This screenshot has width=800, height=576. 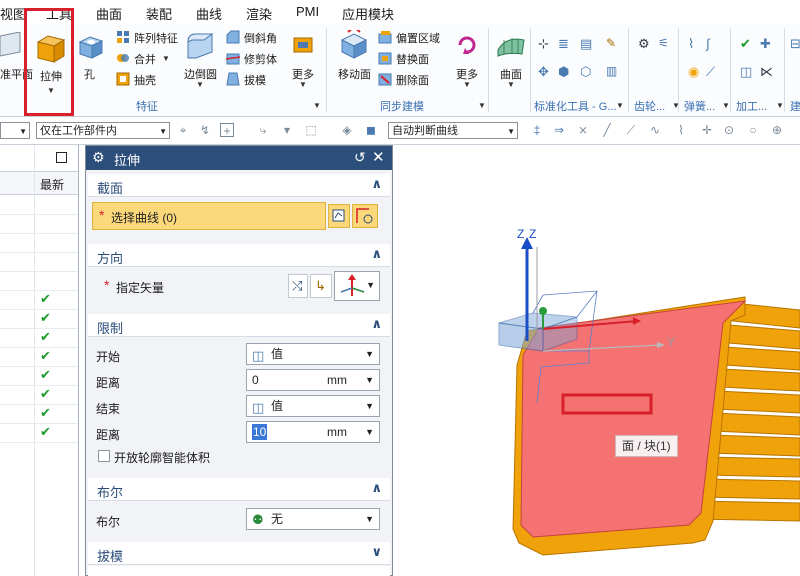 I want to click on menu-curve: 曲线, so click(x=209, y=13).